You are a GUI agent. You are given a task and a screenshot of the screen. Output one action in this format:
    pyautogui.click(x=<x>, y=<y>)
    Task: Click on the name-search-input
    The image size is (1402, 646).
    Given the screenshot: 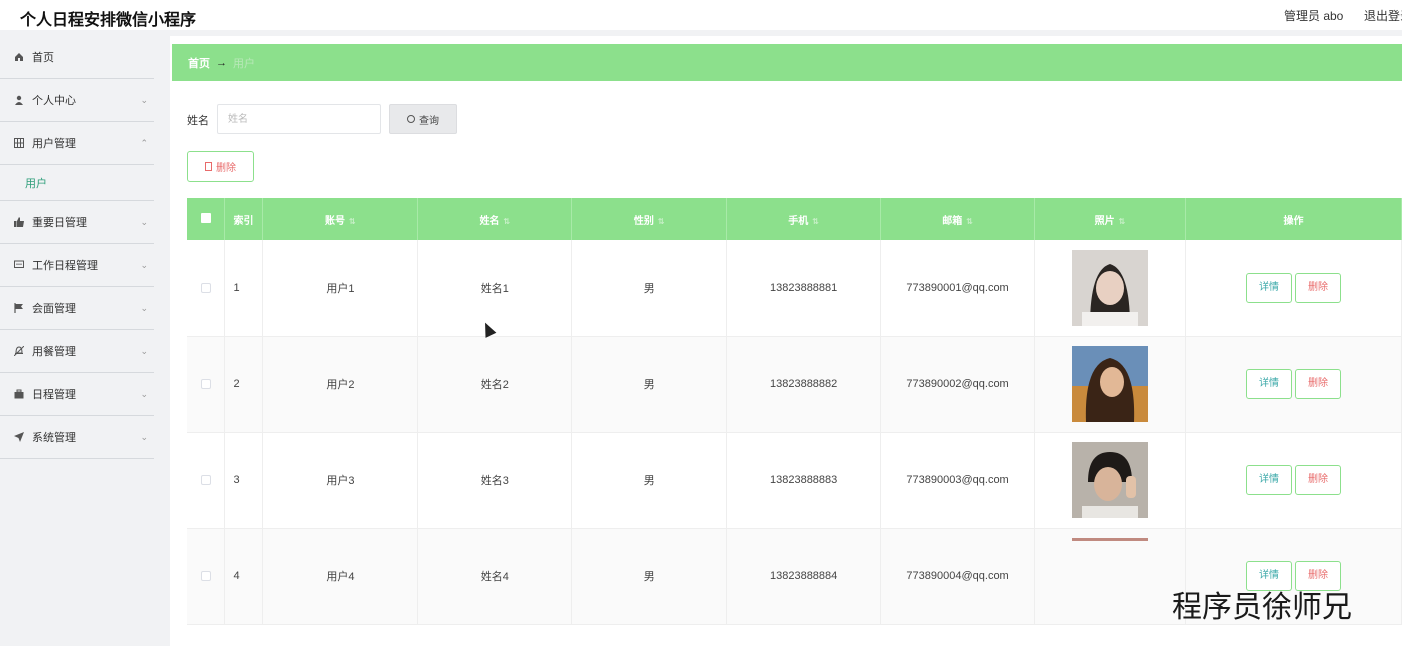 What is the action you would take?
    pyautogui.click(x=299, y=119)
    